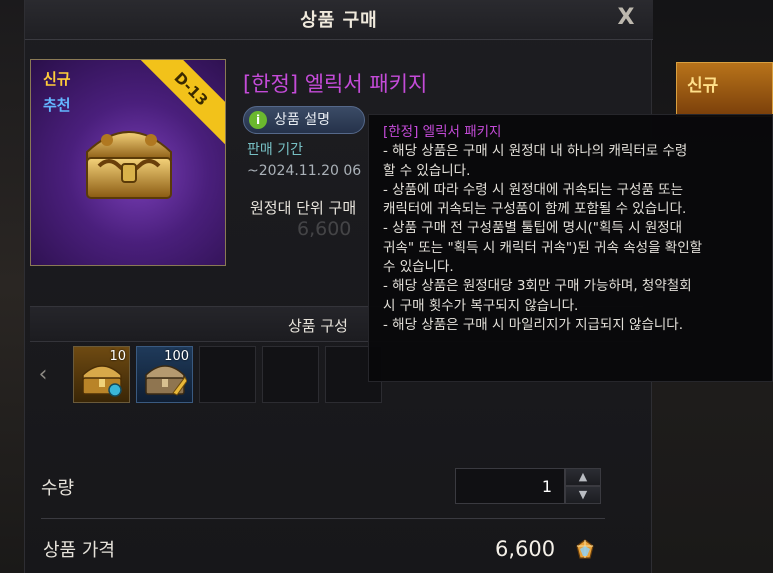  What do you see at coordinates (481, 305) in the screenshot?
I see `tooltip-line: 시 구매 횟수가 복구되지 않습니다.` at bounding box center [481, 305].